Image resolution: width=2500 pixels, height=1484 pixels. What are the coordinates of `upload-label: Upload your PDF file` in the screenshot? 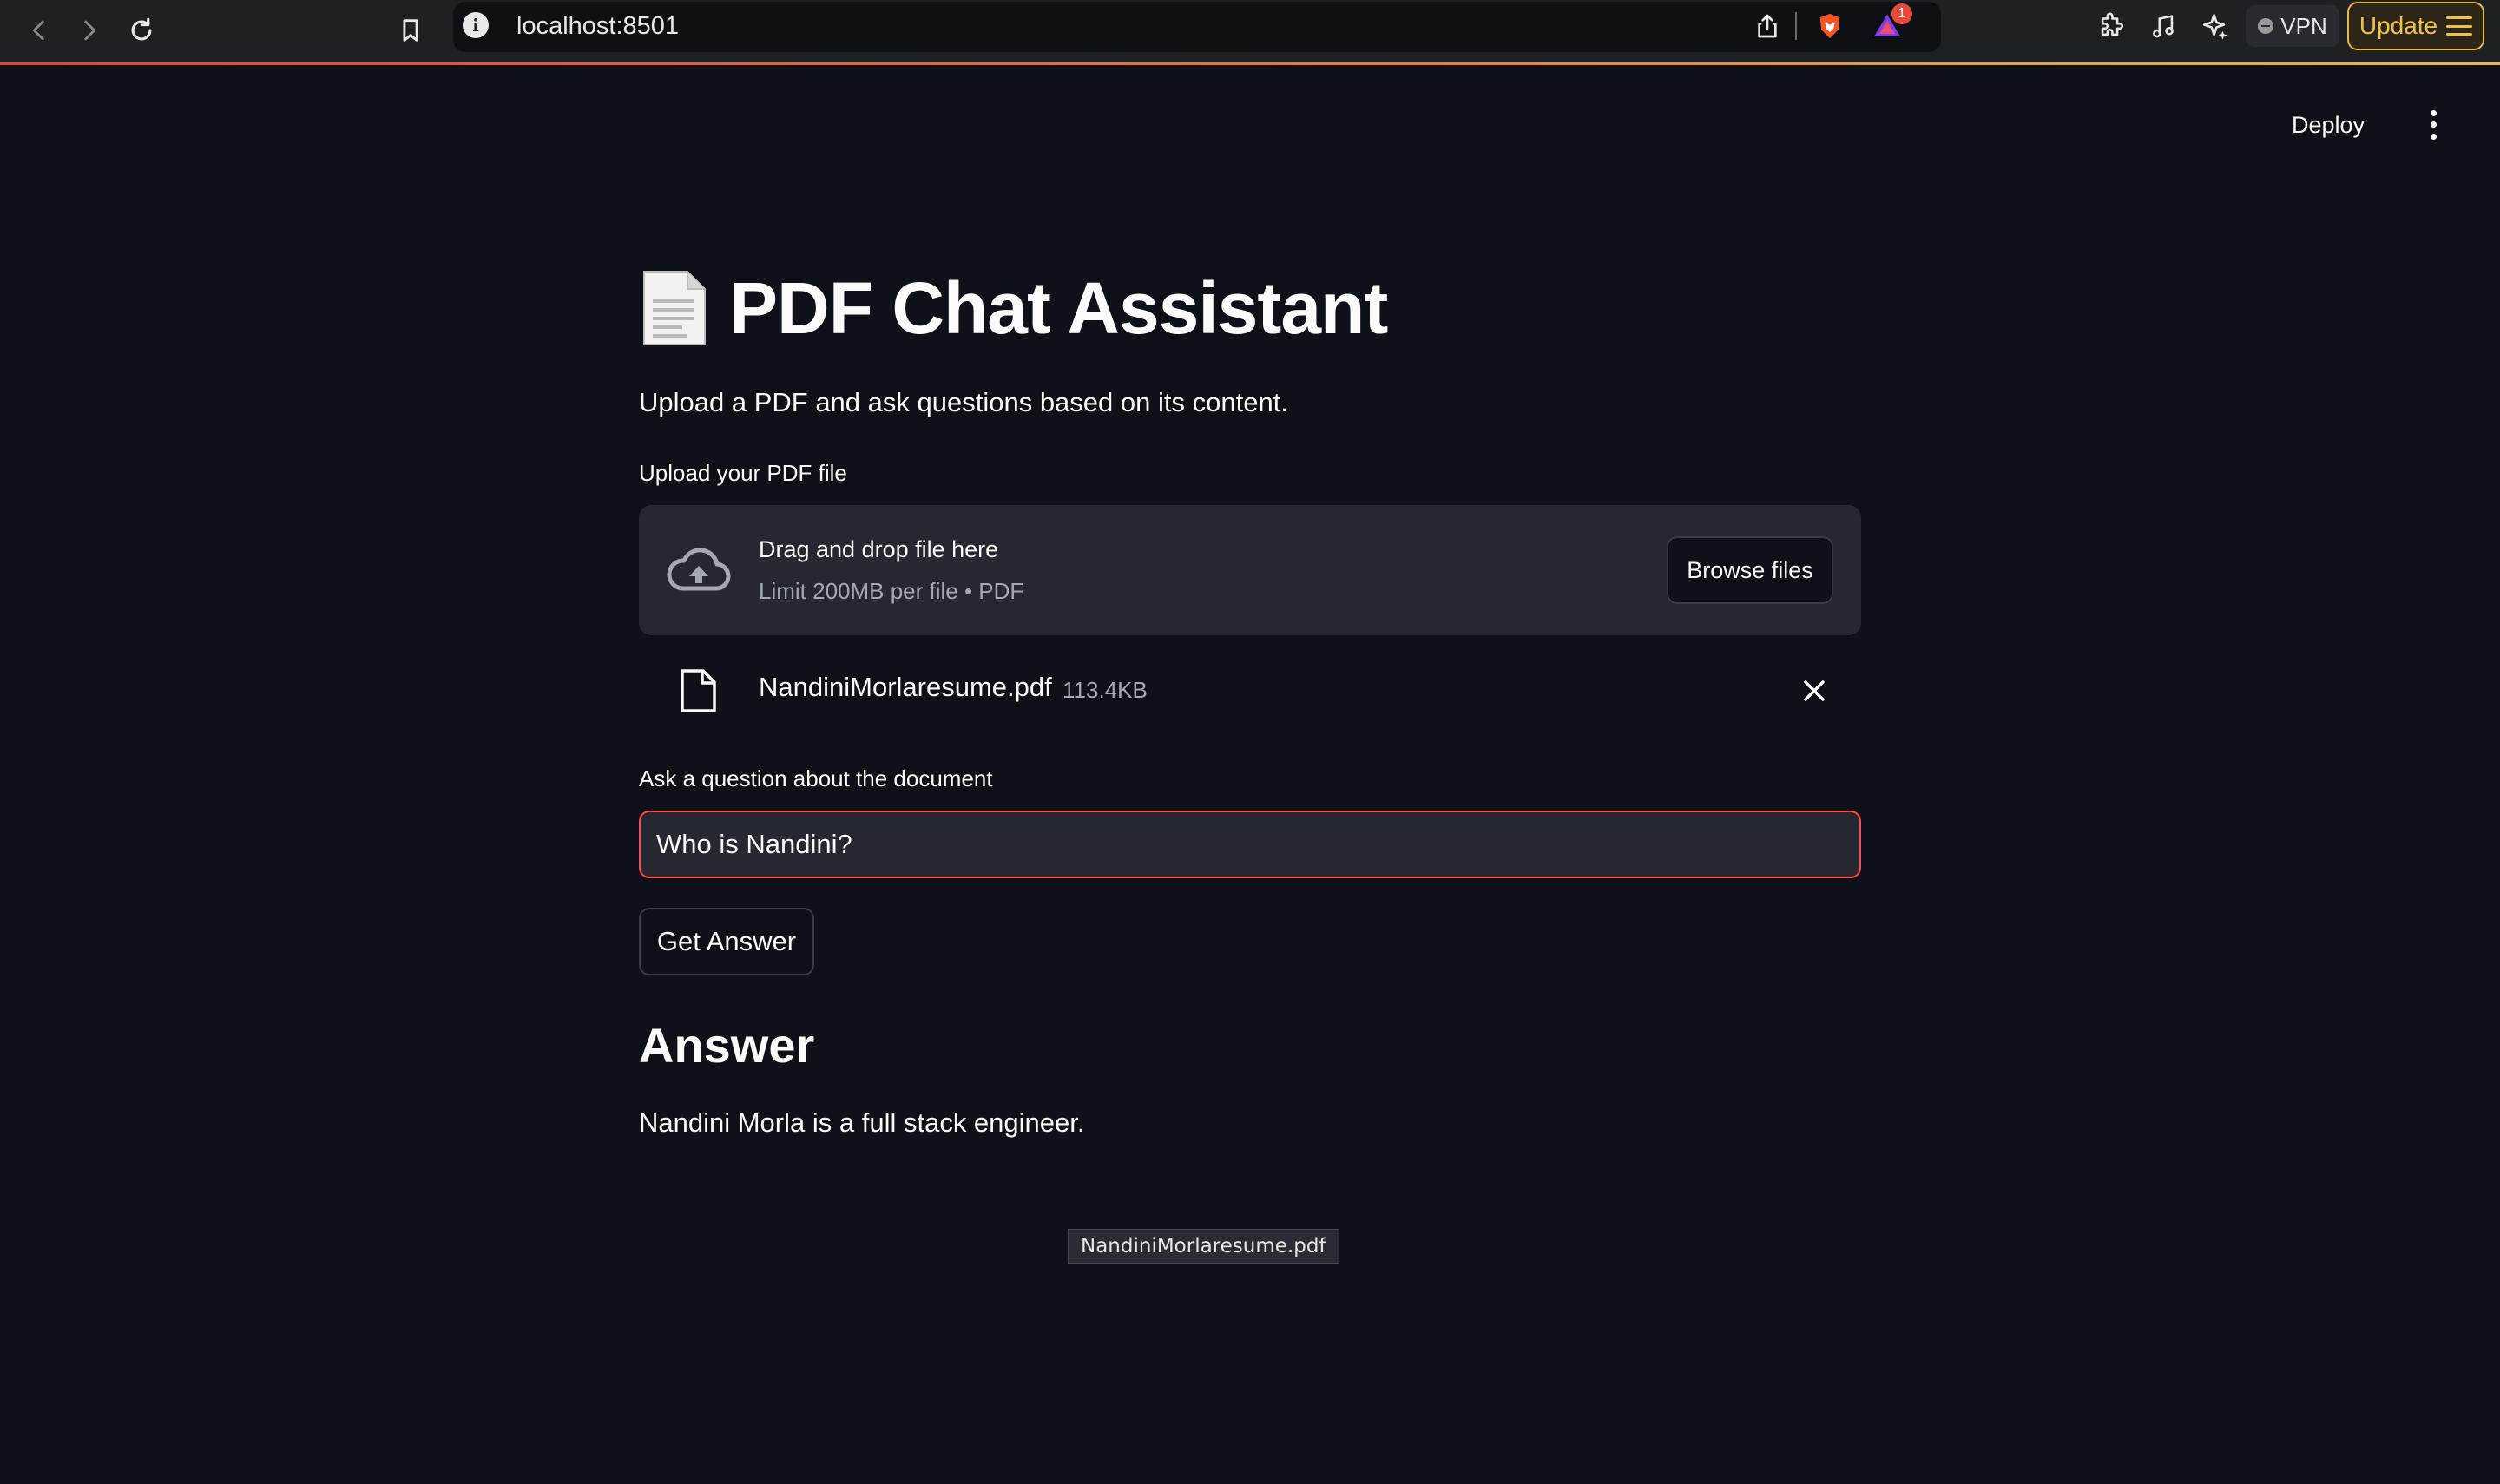 It's located at (743, 473).